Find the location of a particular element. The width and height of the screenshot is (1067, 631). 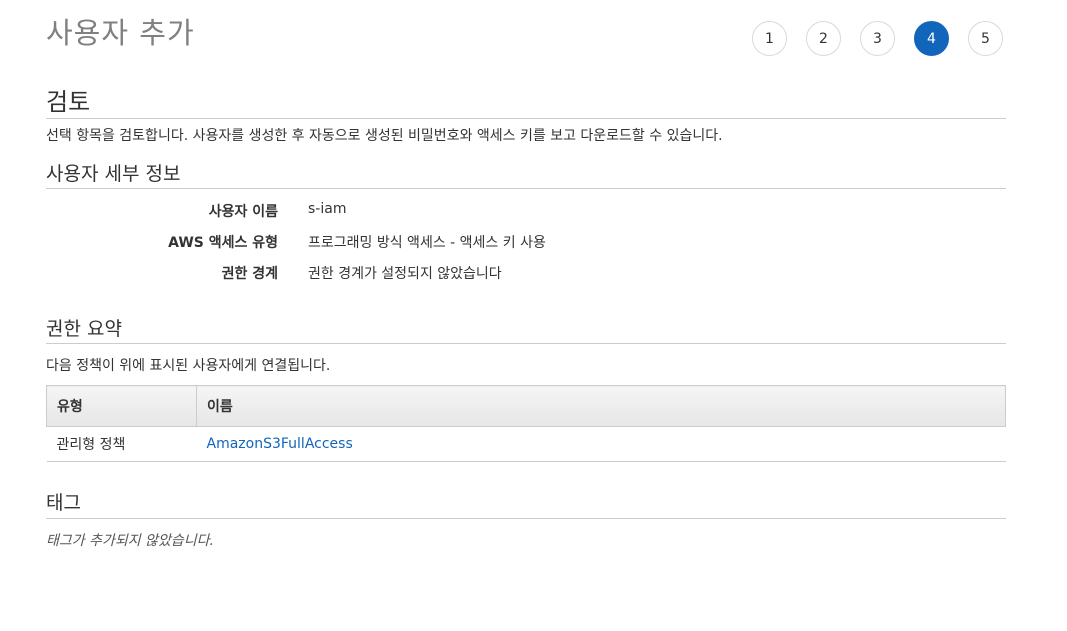

permission-boundary-value: 권한 경계가 설정되지 않았습니다 is located at coordinates (405, 274).